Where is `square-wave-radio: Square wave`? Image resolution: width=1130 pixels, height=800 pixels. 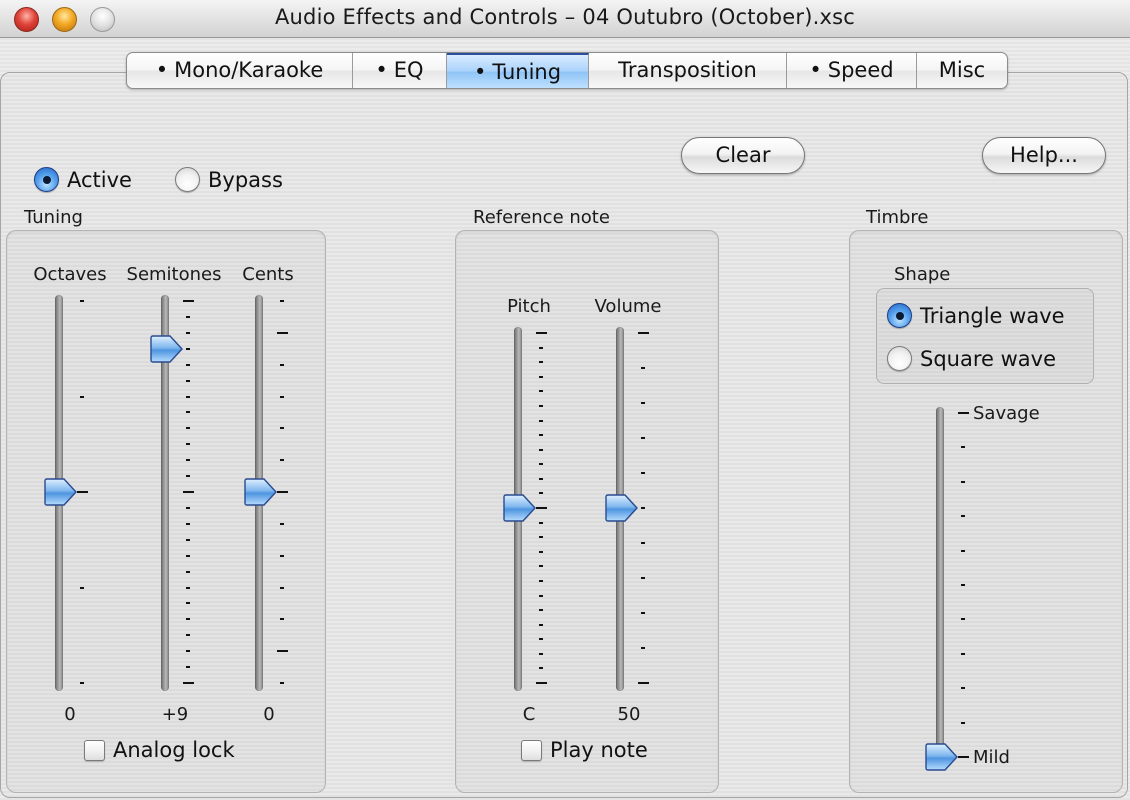
square-wave-radio: Square wave is located at coordinates (971, 358).